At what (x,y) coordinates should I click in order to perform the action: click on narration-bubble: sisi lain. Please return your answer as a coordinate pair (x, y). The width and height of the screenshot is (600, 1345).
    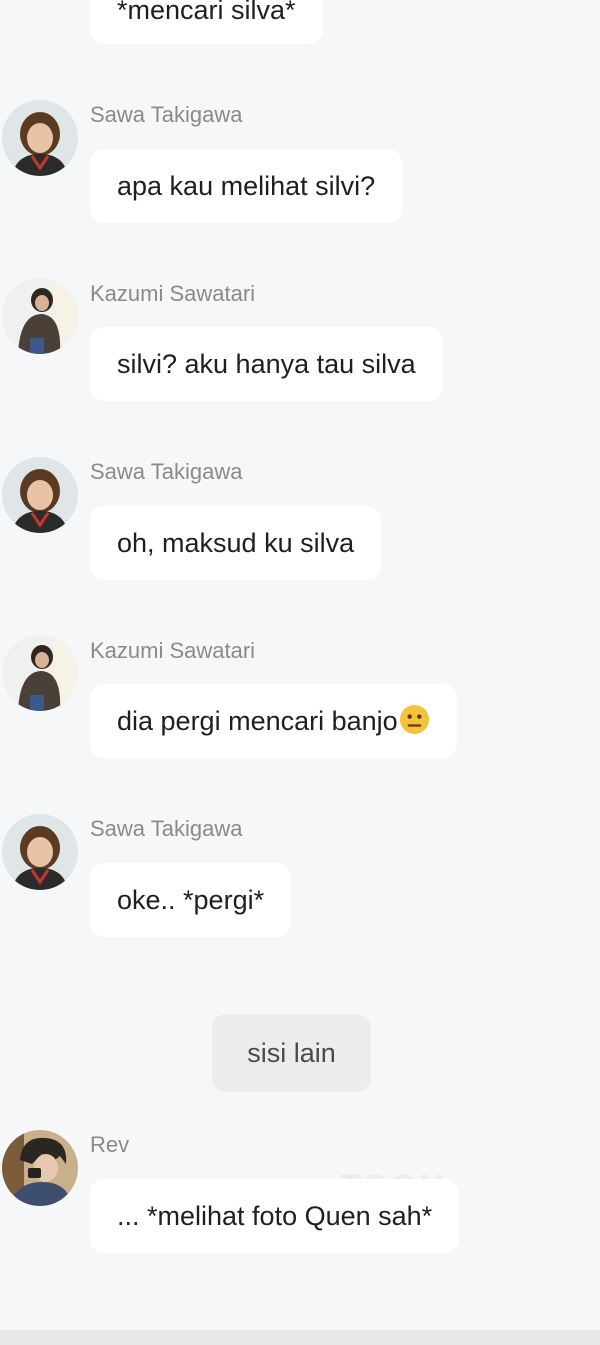
    Looking at the image, I should click on (291, 1053).